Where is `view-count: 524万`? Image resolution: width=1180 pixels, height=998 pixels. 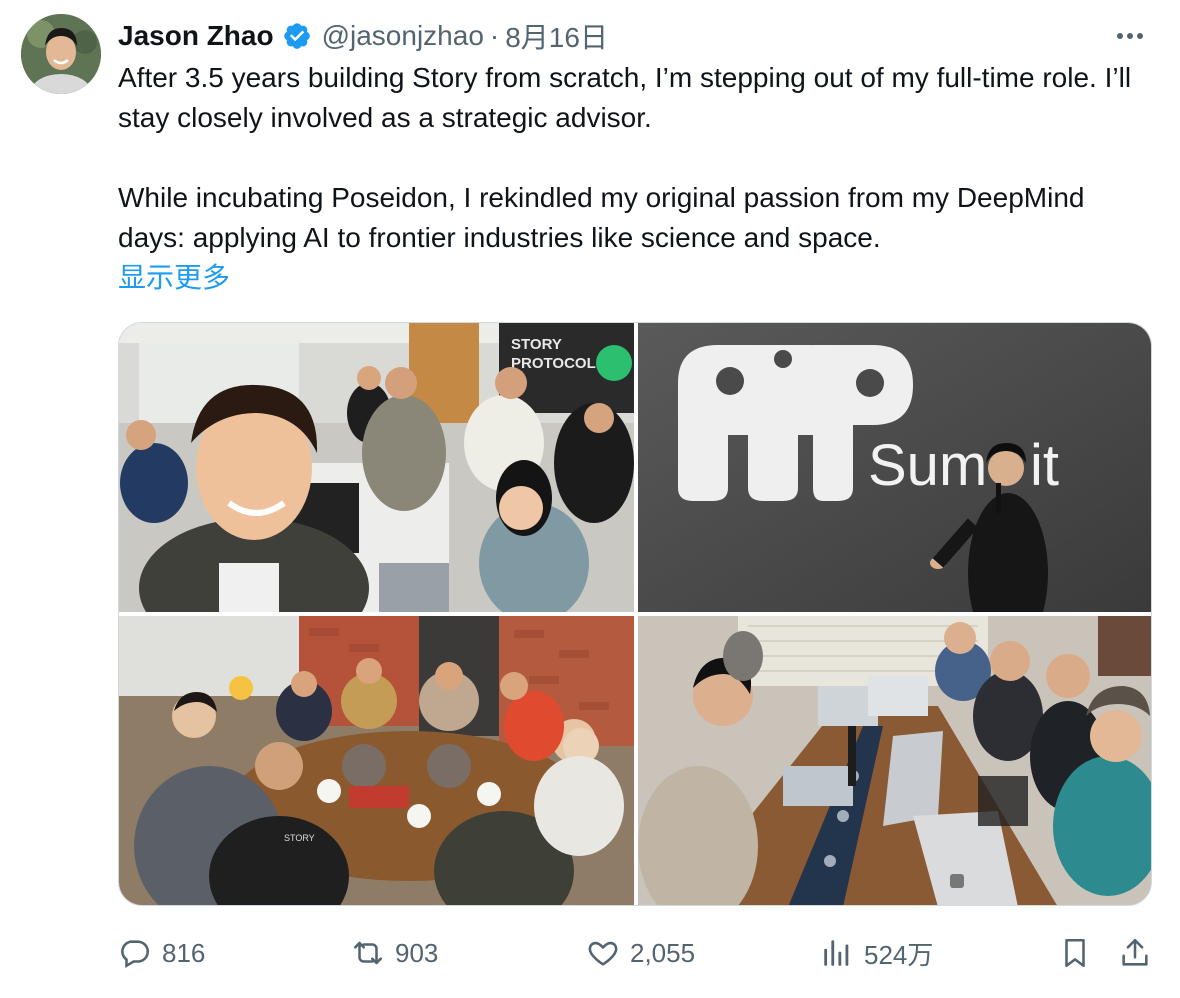 view-count: 524万 is located at coordinates (899, 954).